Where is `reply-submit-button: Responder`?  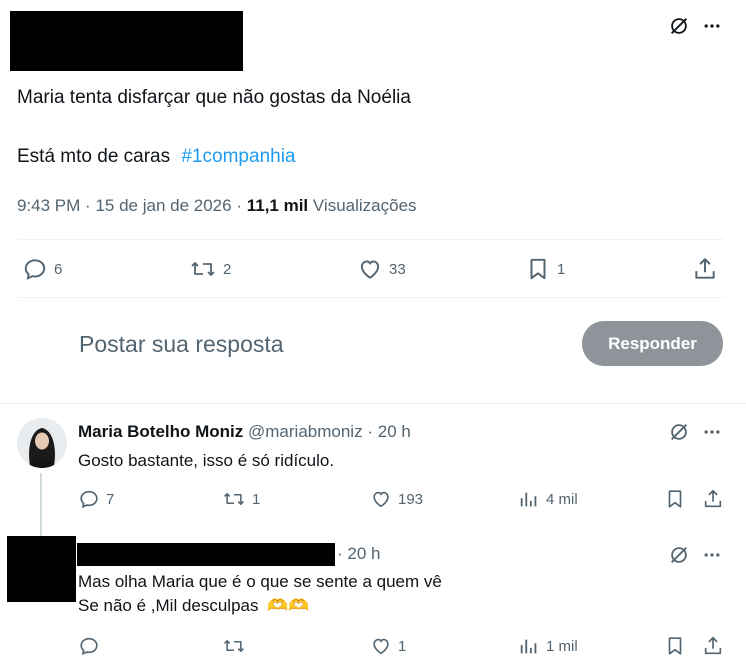 reply-submit-button: Responder is located at coordinates (652, 343).